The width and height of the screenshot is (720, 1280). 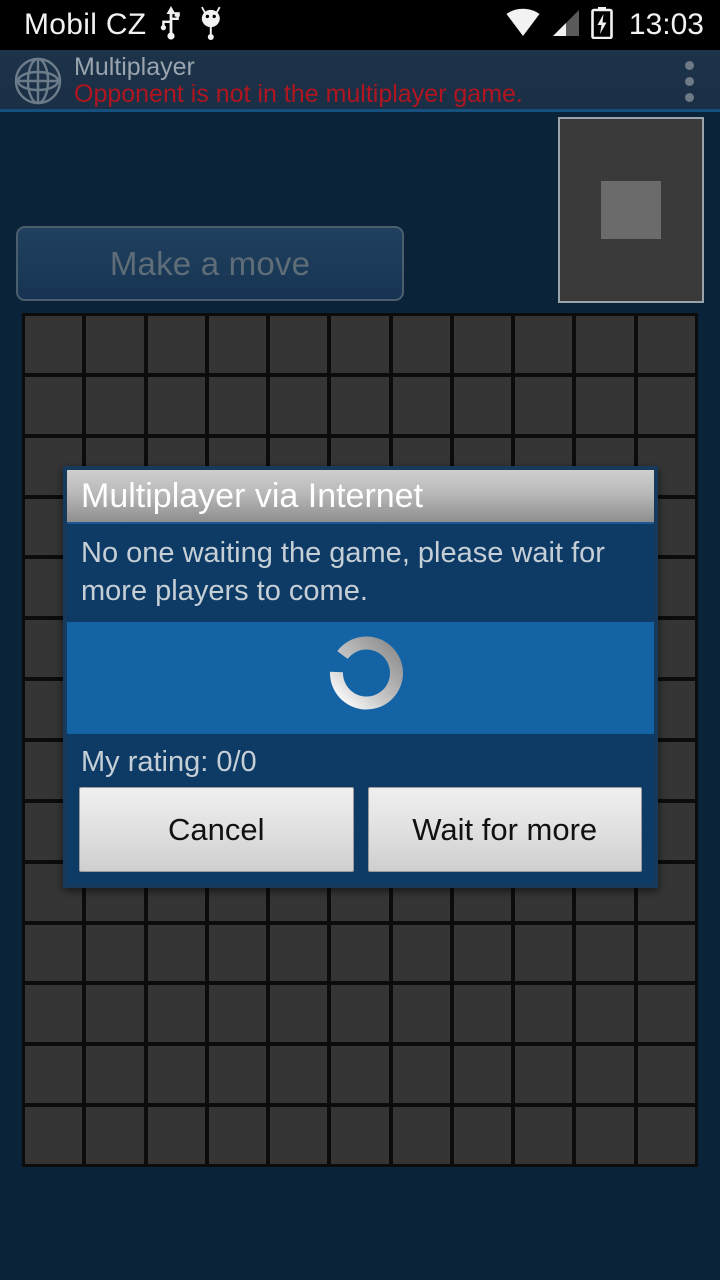 I want to click on next-piece-preview, so click(x=631, y=210).